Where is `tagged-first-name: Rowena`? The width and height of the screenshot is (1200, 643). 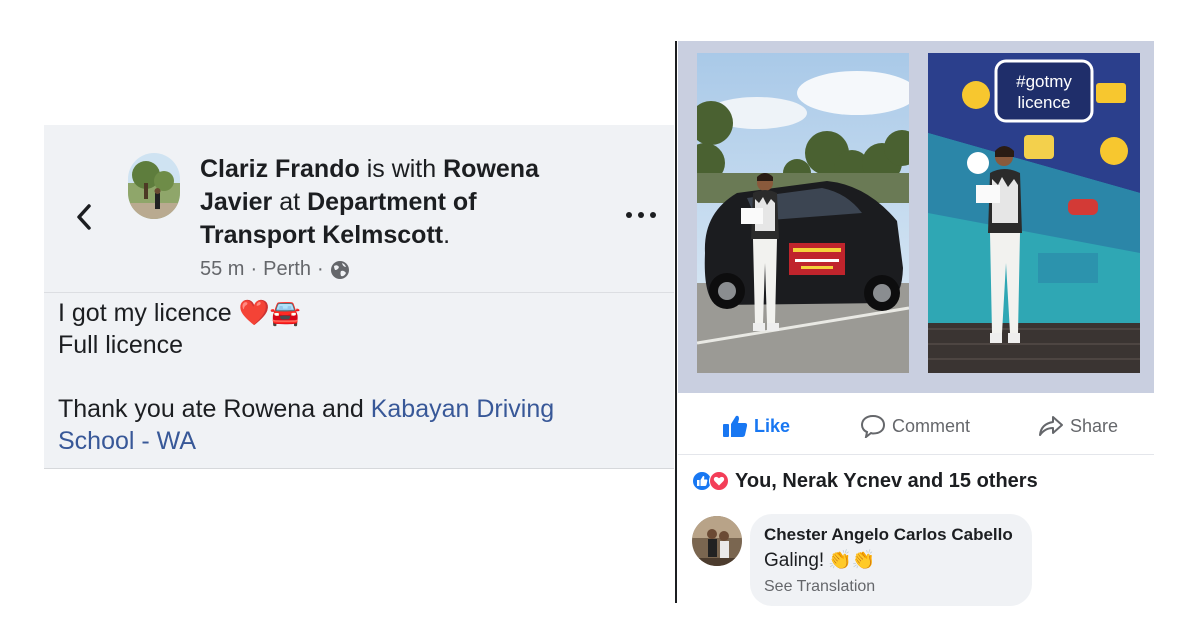
tagged-first-name: Rowena is located at coordinates (491, 169).